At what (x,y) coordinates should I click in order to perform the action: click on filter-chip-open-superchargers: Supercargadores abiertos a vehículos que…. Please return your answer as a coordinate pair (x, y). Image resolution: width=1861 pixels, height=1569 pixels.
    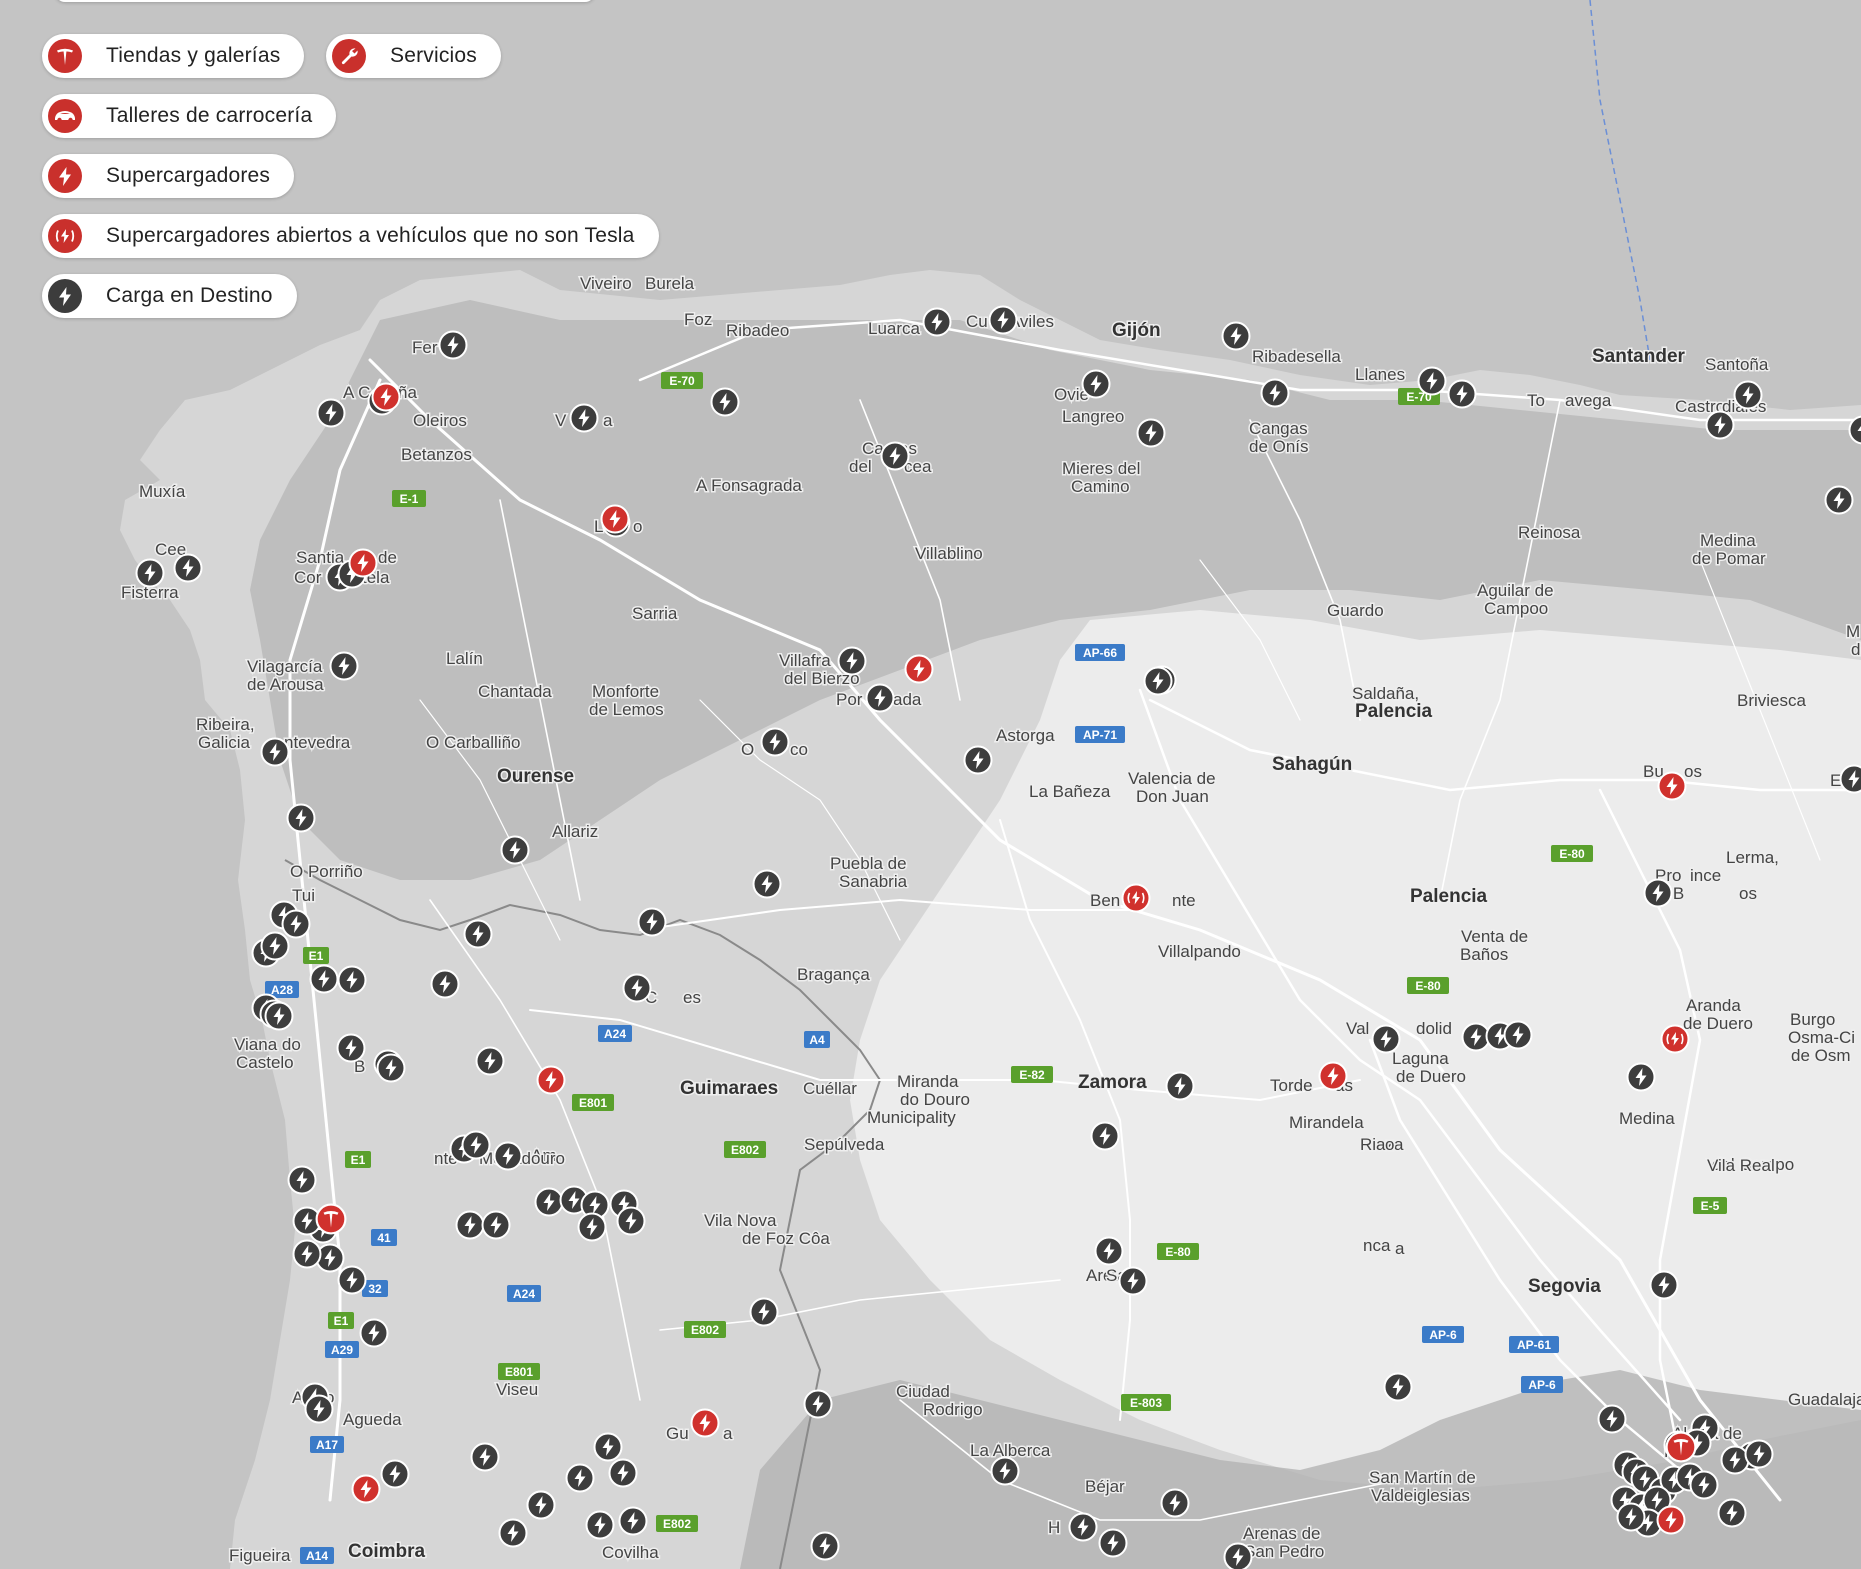
    Looking at the image, I should click on (350, 236).